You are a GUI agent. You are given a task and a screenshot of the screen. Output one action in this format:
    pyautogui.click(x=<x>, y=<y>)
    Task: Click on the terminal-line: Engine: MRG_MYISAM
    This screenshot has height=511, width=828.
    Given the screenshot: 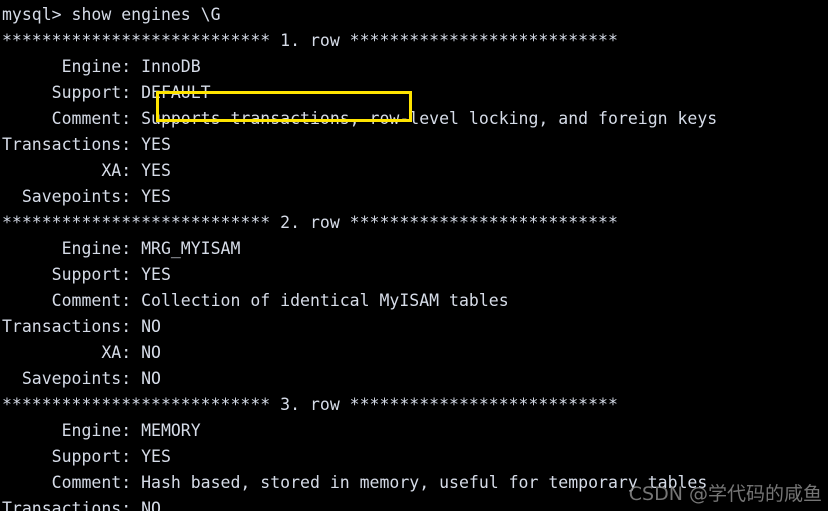 What is the action you would take?
    pyautogui.click(x=121, y=248)
    